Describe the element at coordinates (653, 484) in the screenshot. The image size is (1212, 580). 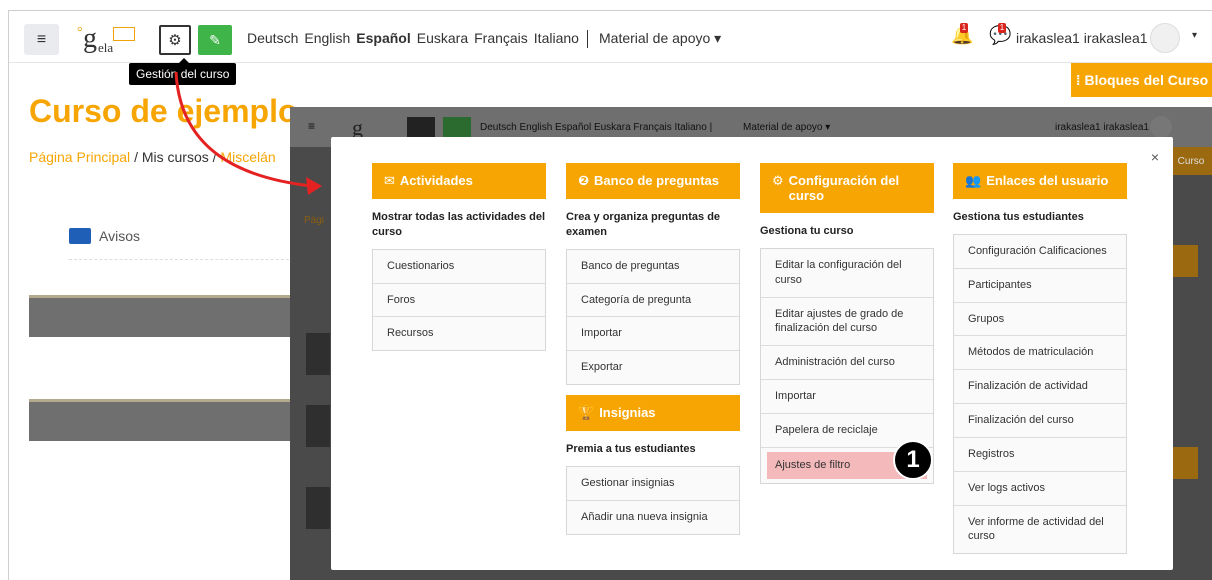
I see `list-item-manage-badges: Gestionar insignias` at that location.